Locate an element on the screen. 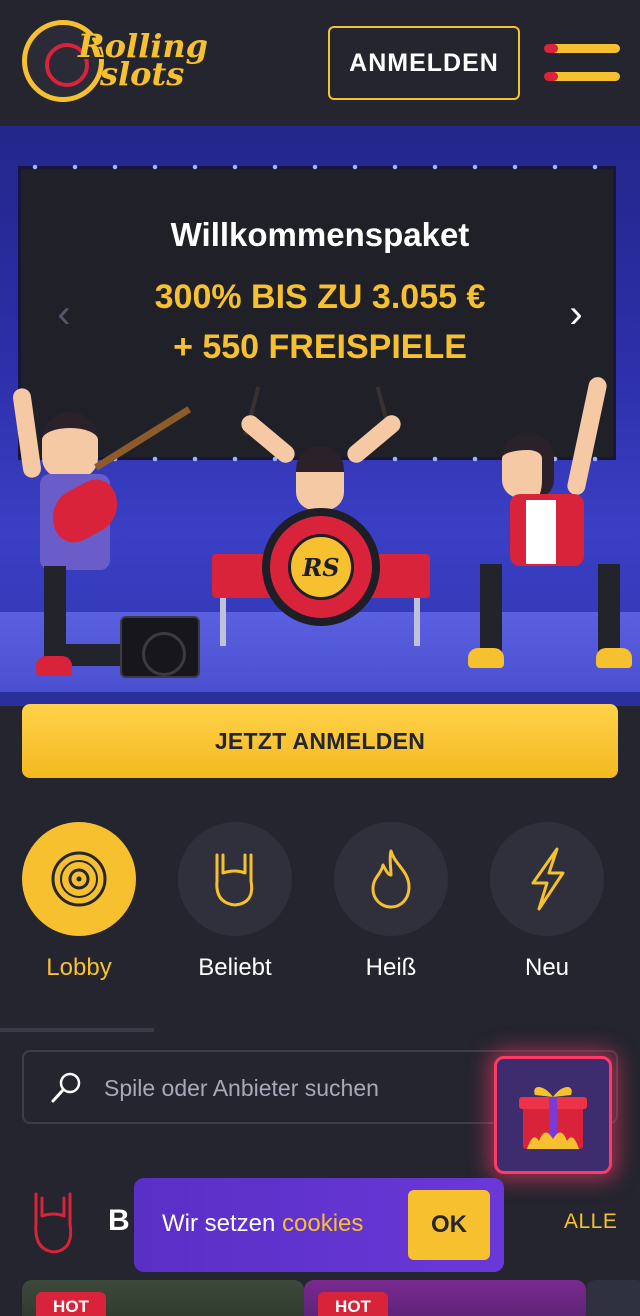 This screenshot has width=640, height=1316. singer-shoe-right is located at coordinates (614, 658).